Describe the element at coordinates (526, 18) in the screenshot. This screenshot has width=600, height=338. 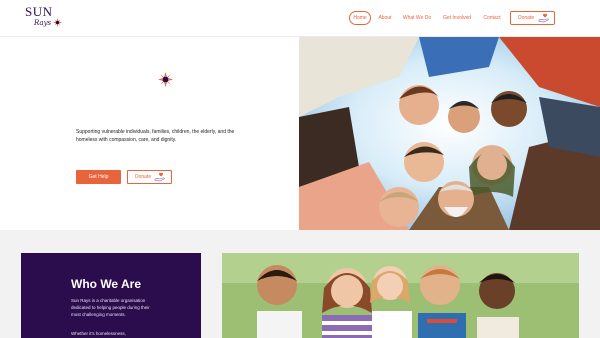
I see `header-donate-label: Donate` at that location.